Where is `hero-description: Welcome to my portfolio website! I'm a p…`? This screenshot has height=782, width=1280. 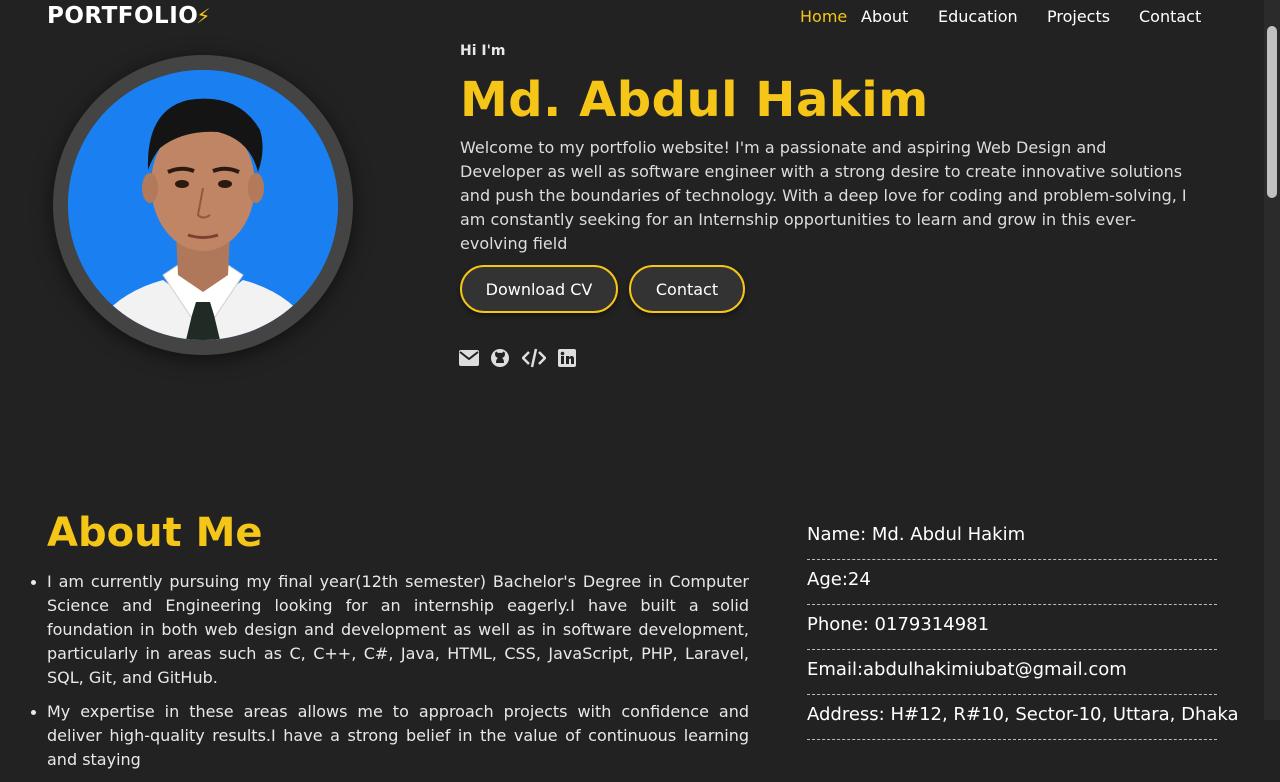 hero-description: Welcome to my portfolio website! I'm a p… is located at coordinates (823, 195).